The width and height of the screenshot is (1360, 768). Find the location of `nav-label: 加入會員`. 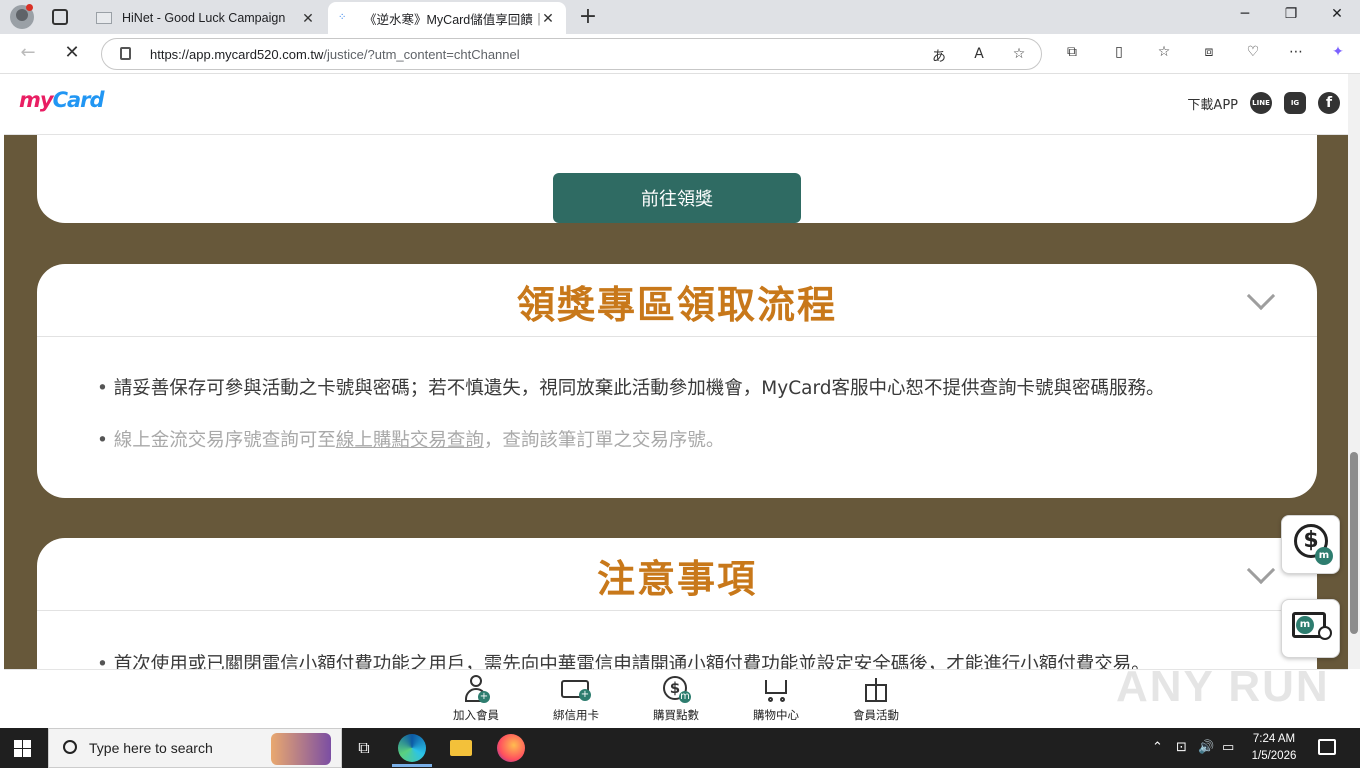

nav-label: 加入會員 is located at coordinates (476, 715).